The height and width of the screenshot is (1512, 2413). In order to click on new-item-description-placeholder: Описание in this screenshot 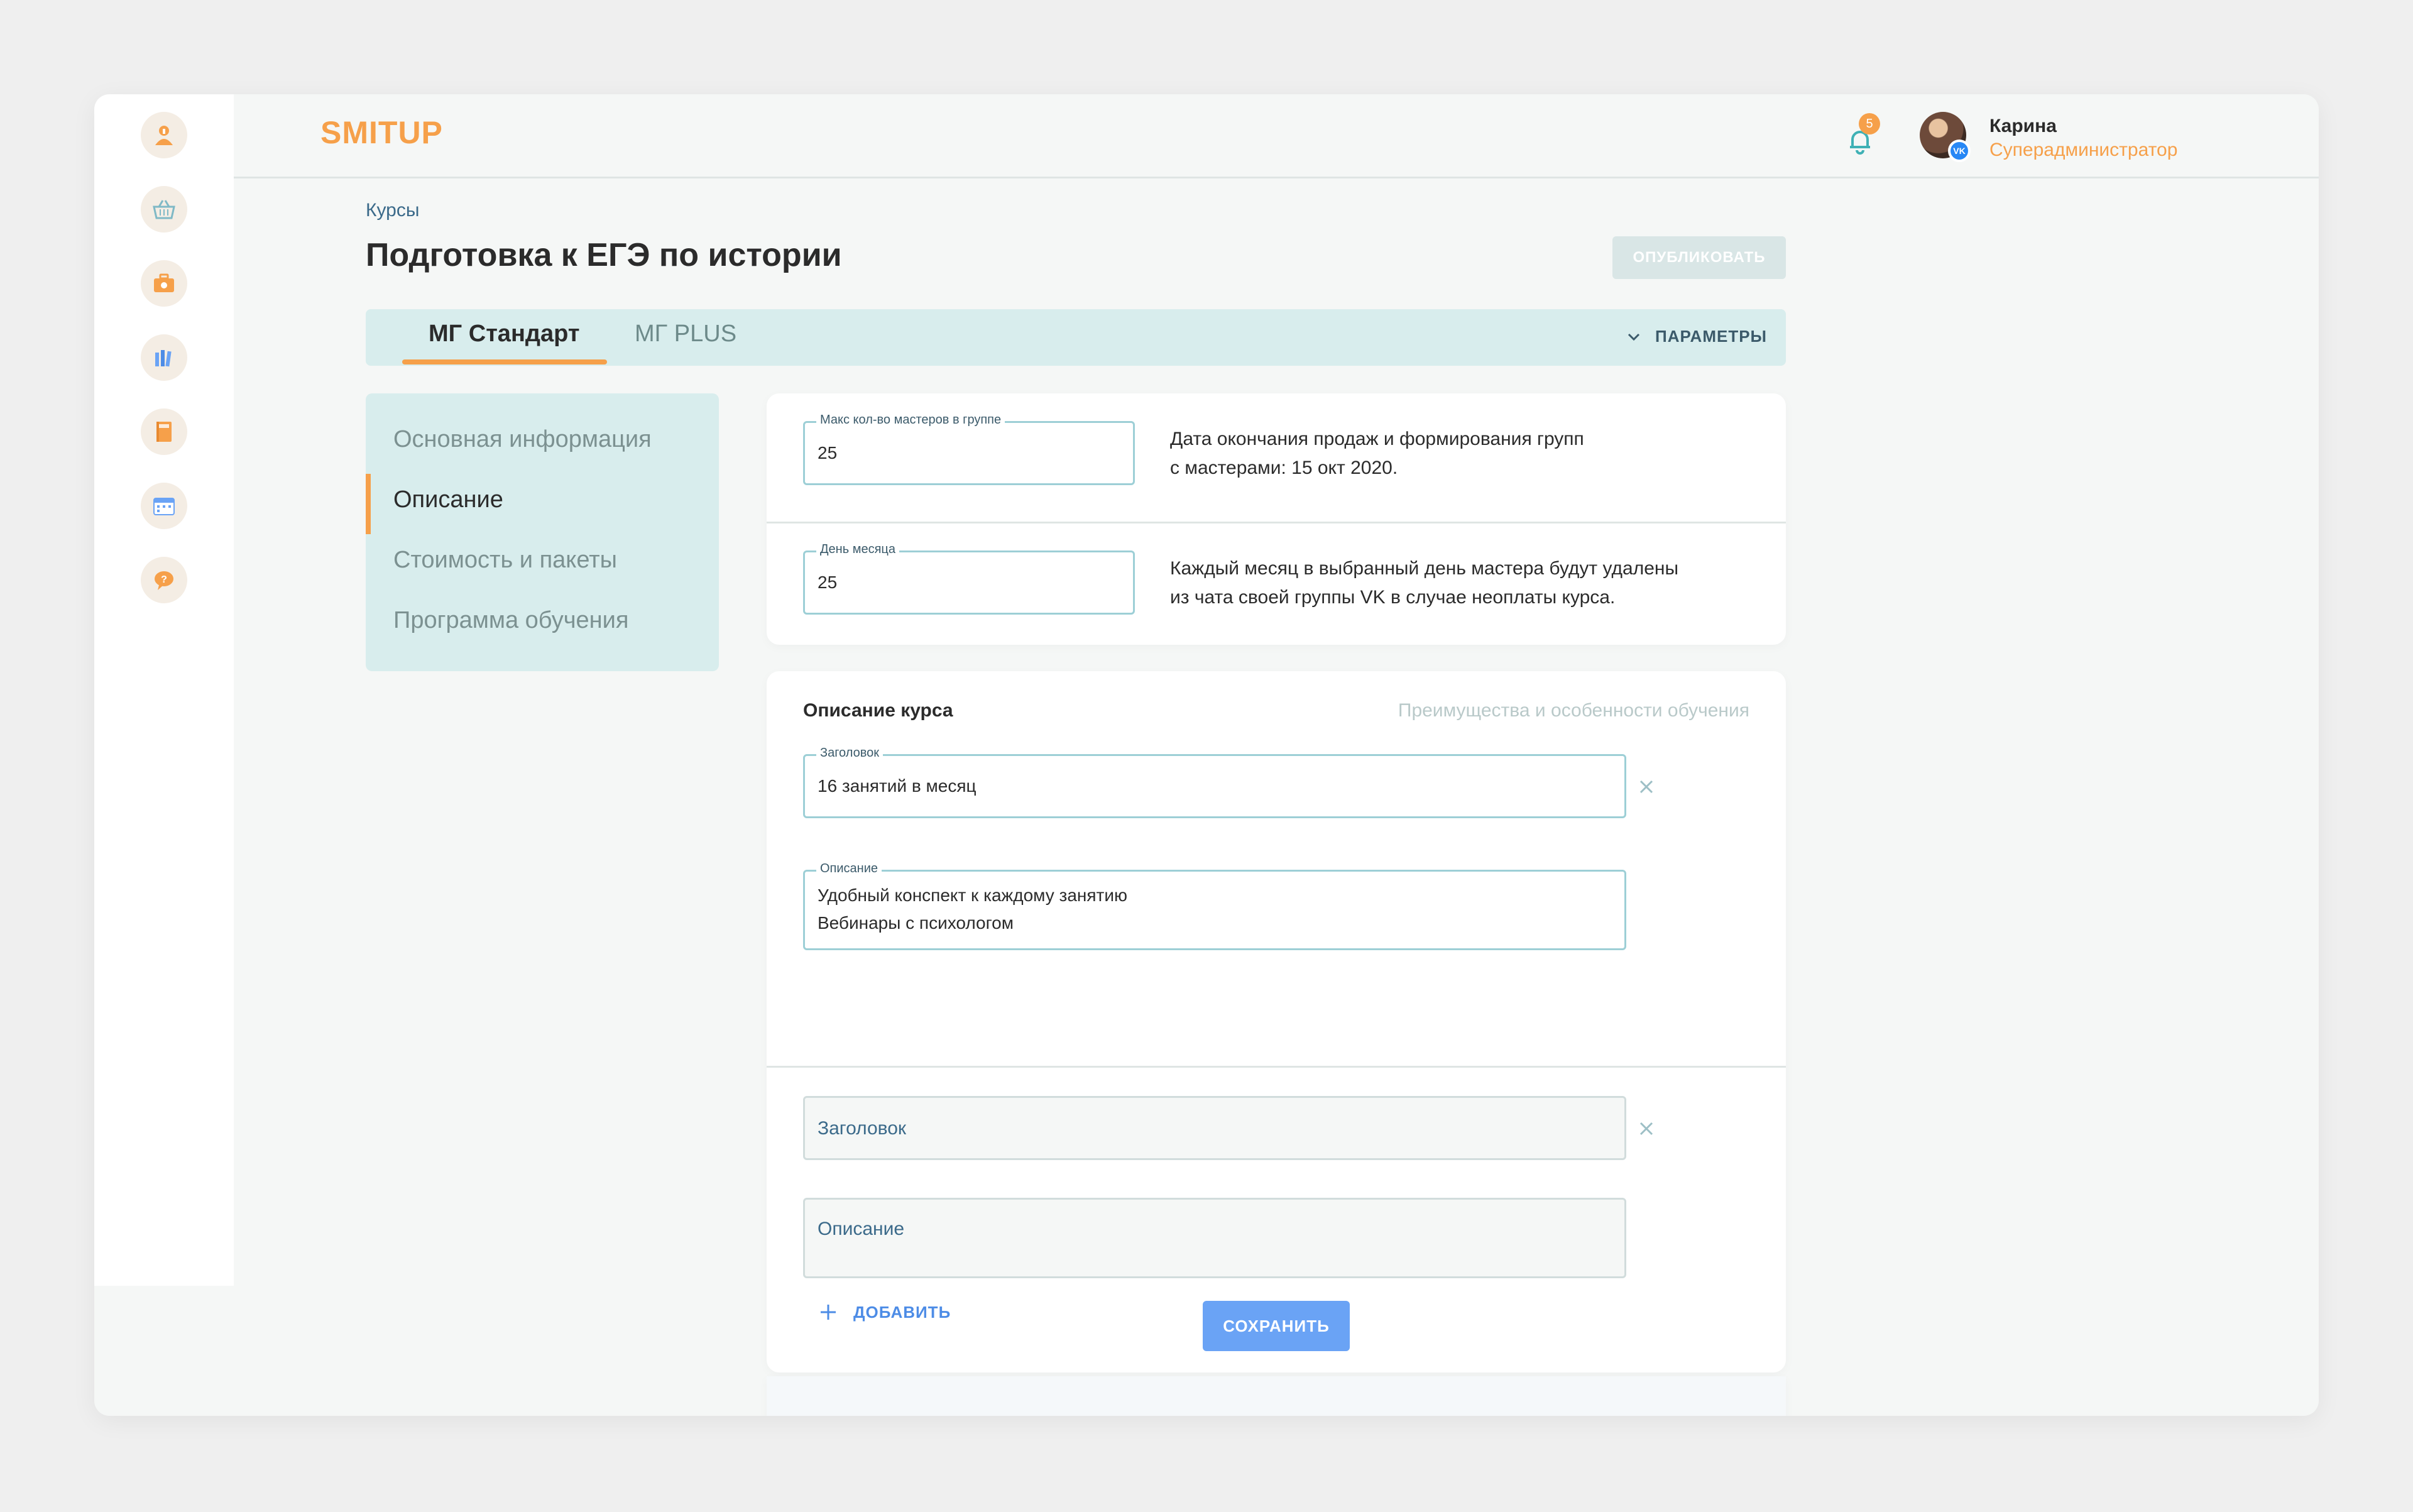, I will do `click(861, 1229)`.